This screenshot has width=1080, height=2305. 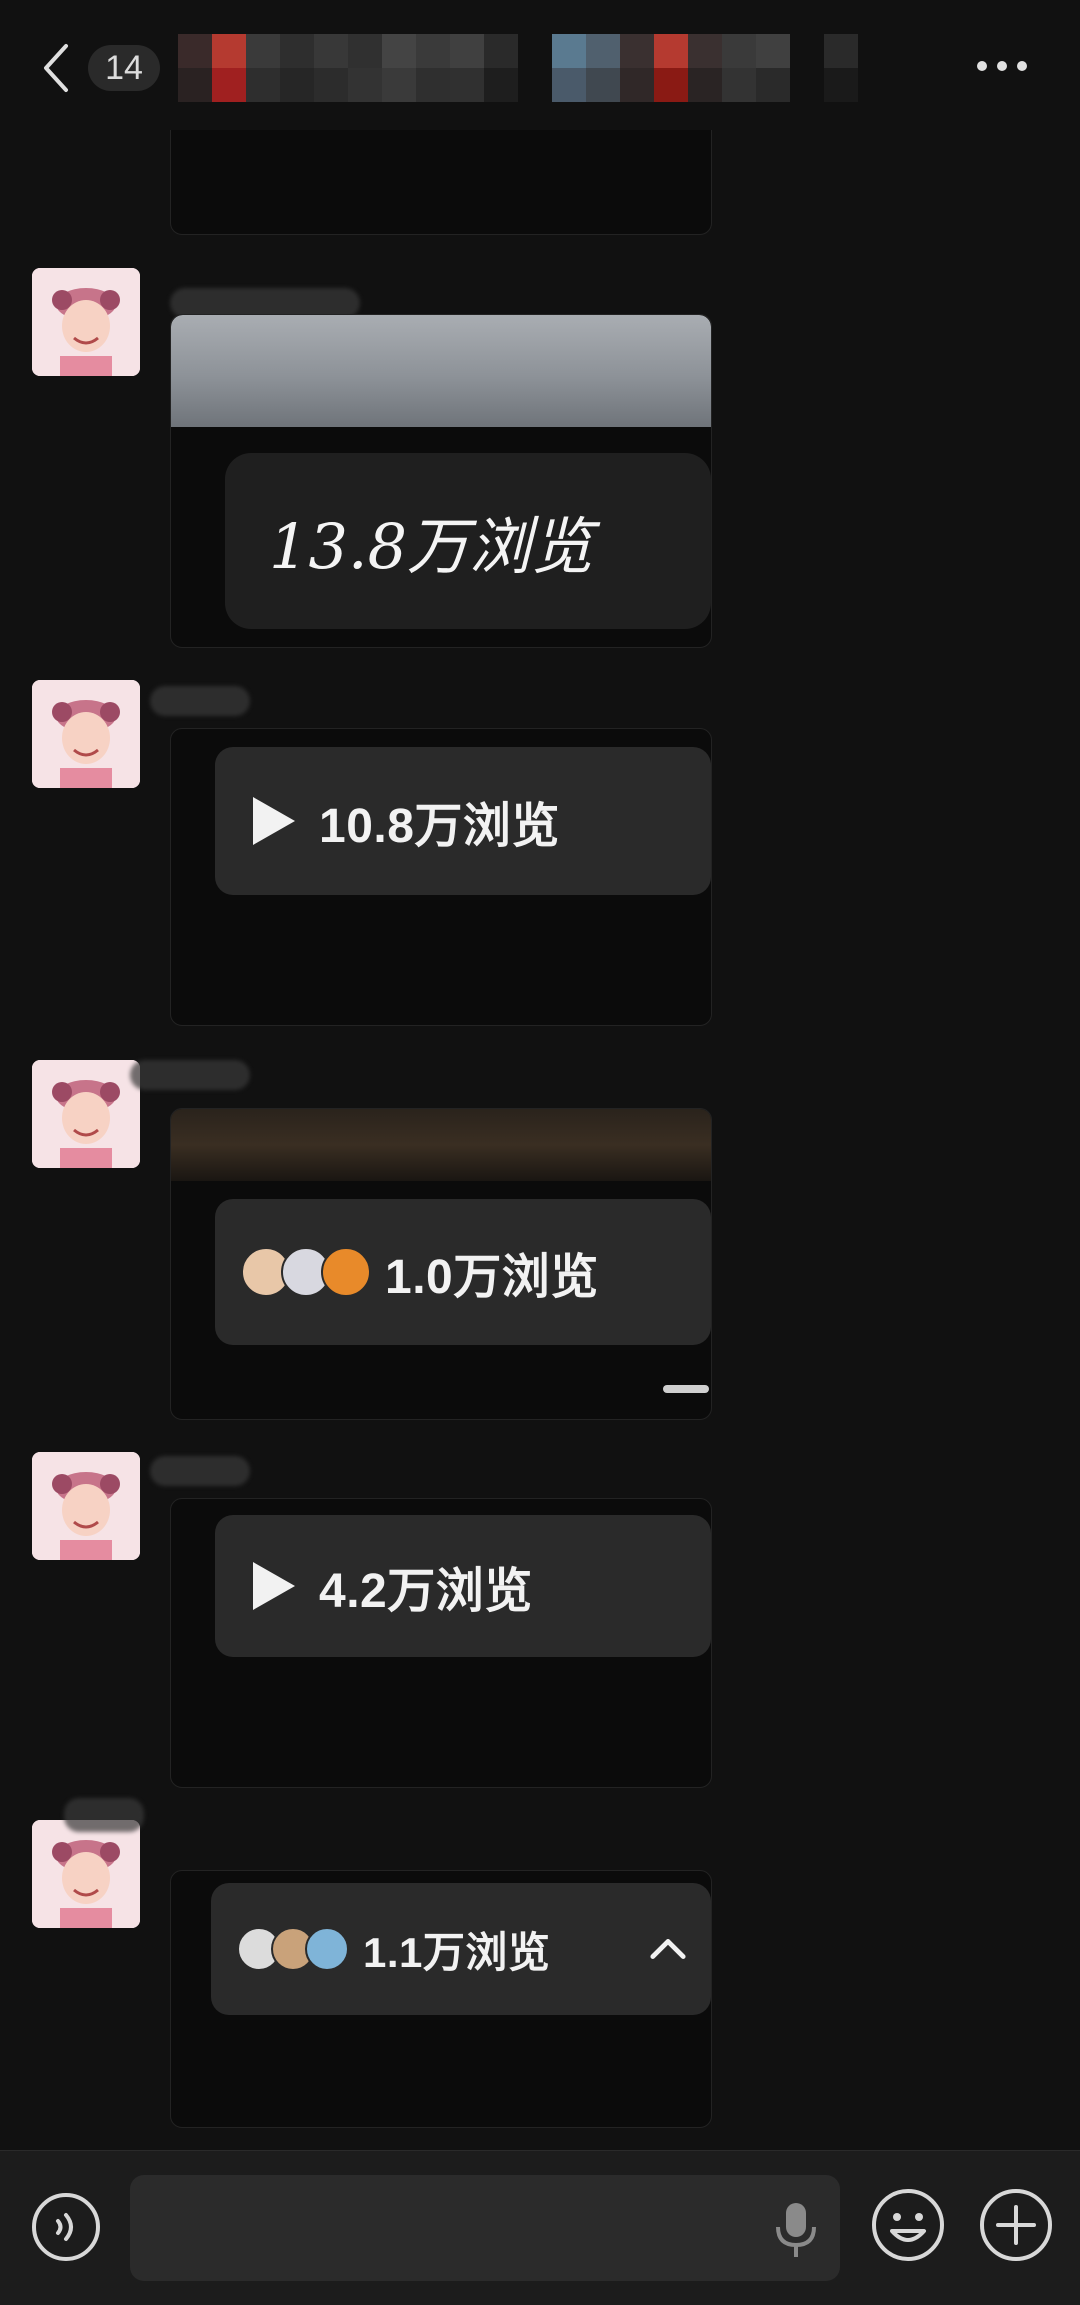 I want to click on chat-header: 14, so click(x=540, y=65).